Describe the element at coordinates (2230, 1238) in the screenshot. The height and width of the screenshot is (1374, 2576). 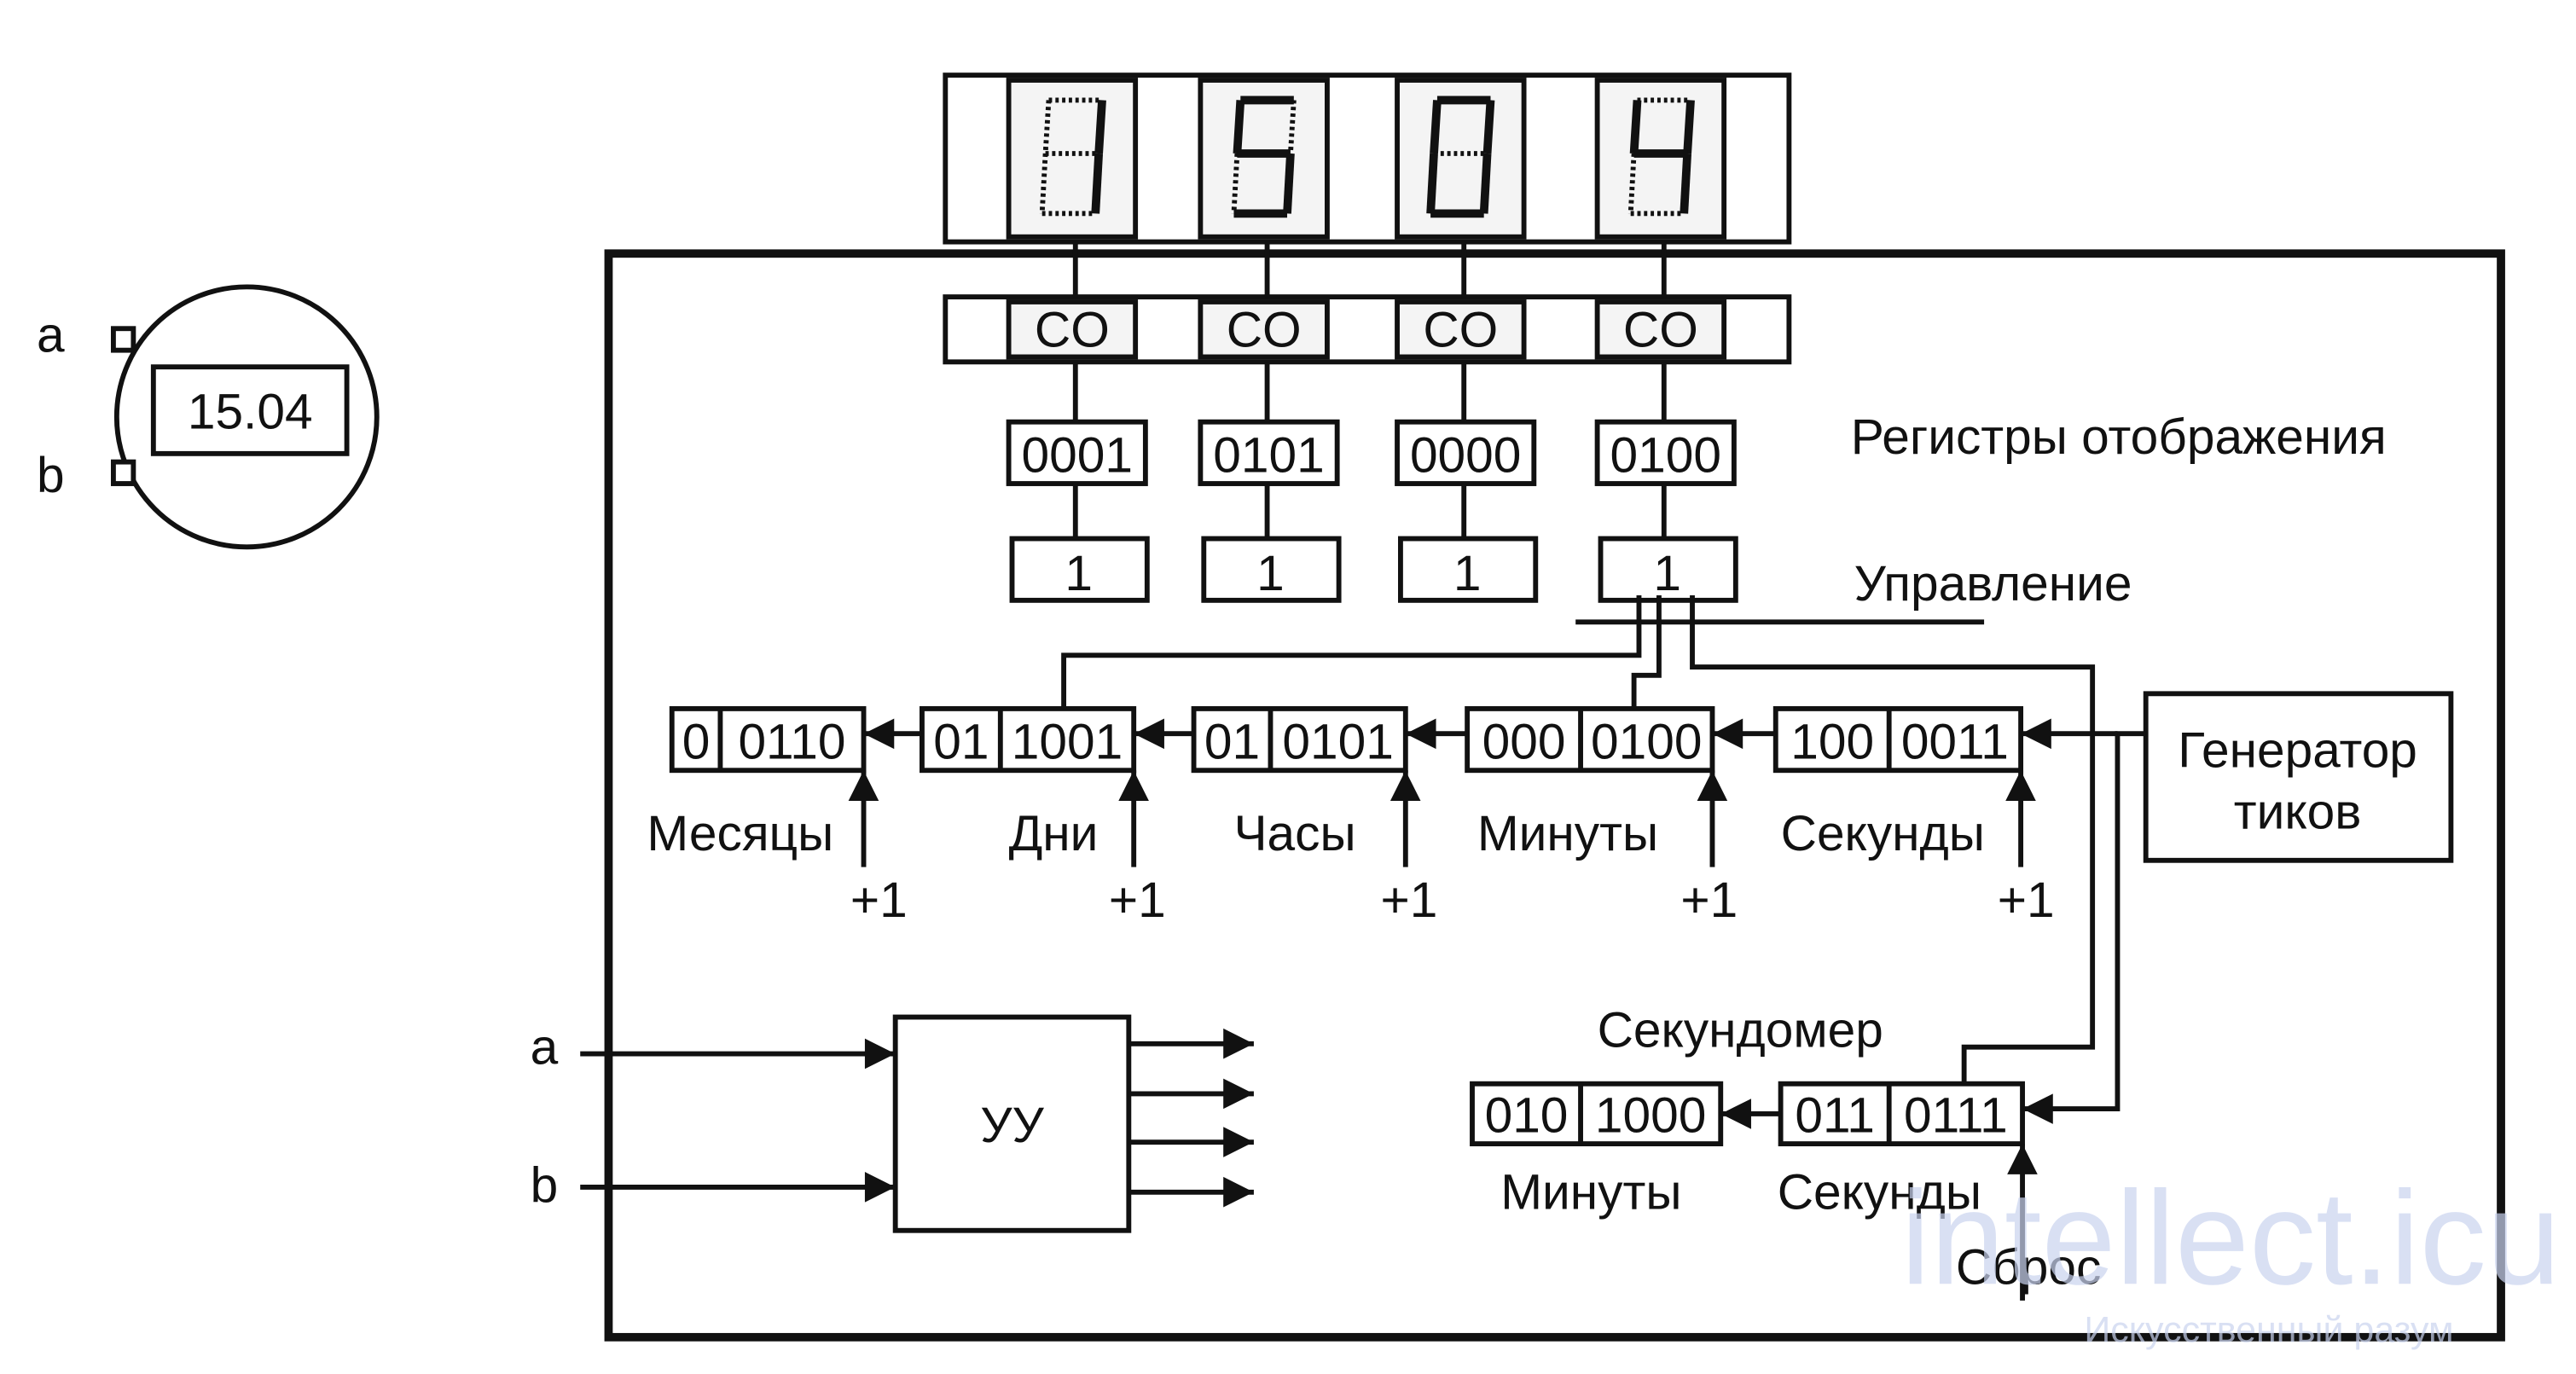
I see `watermark: intellect.icu` at that location.